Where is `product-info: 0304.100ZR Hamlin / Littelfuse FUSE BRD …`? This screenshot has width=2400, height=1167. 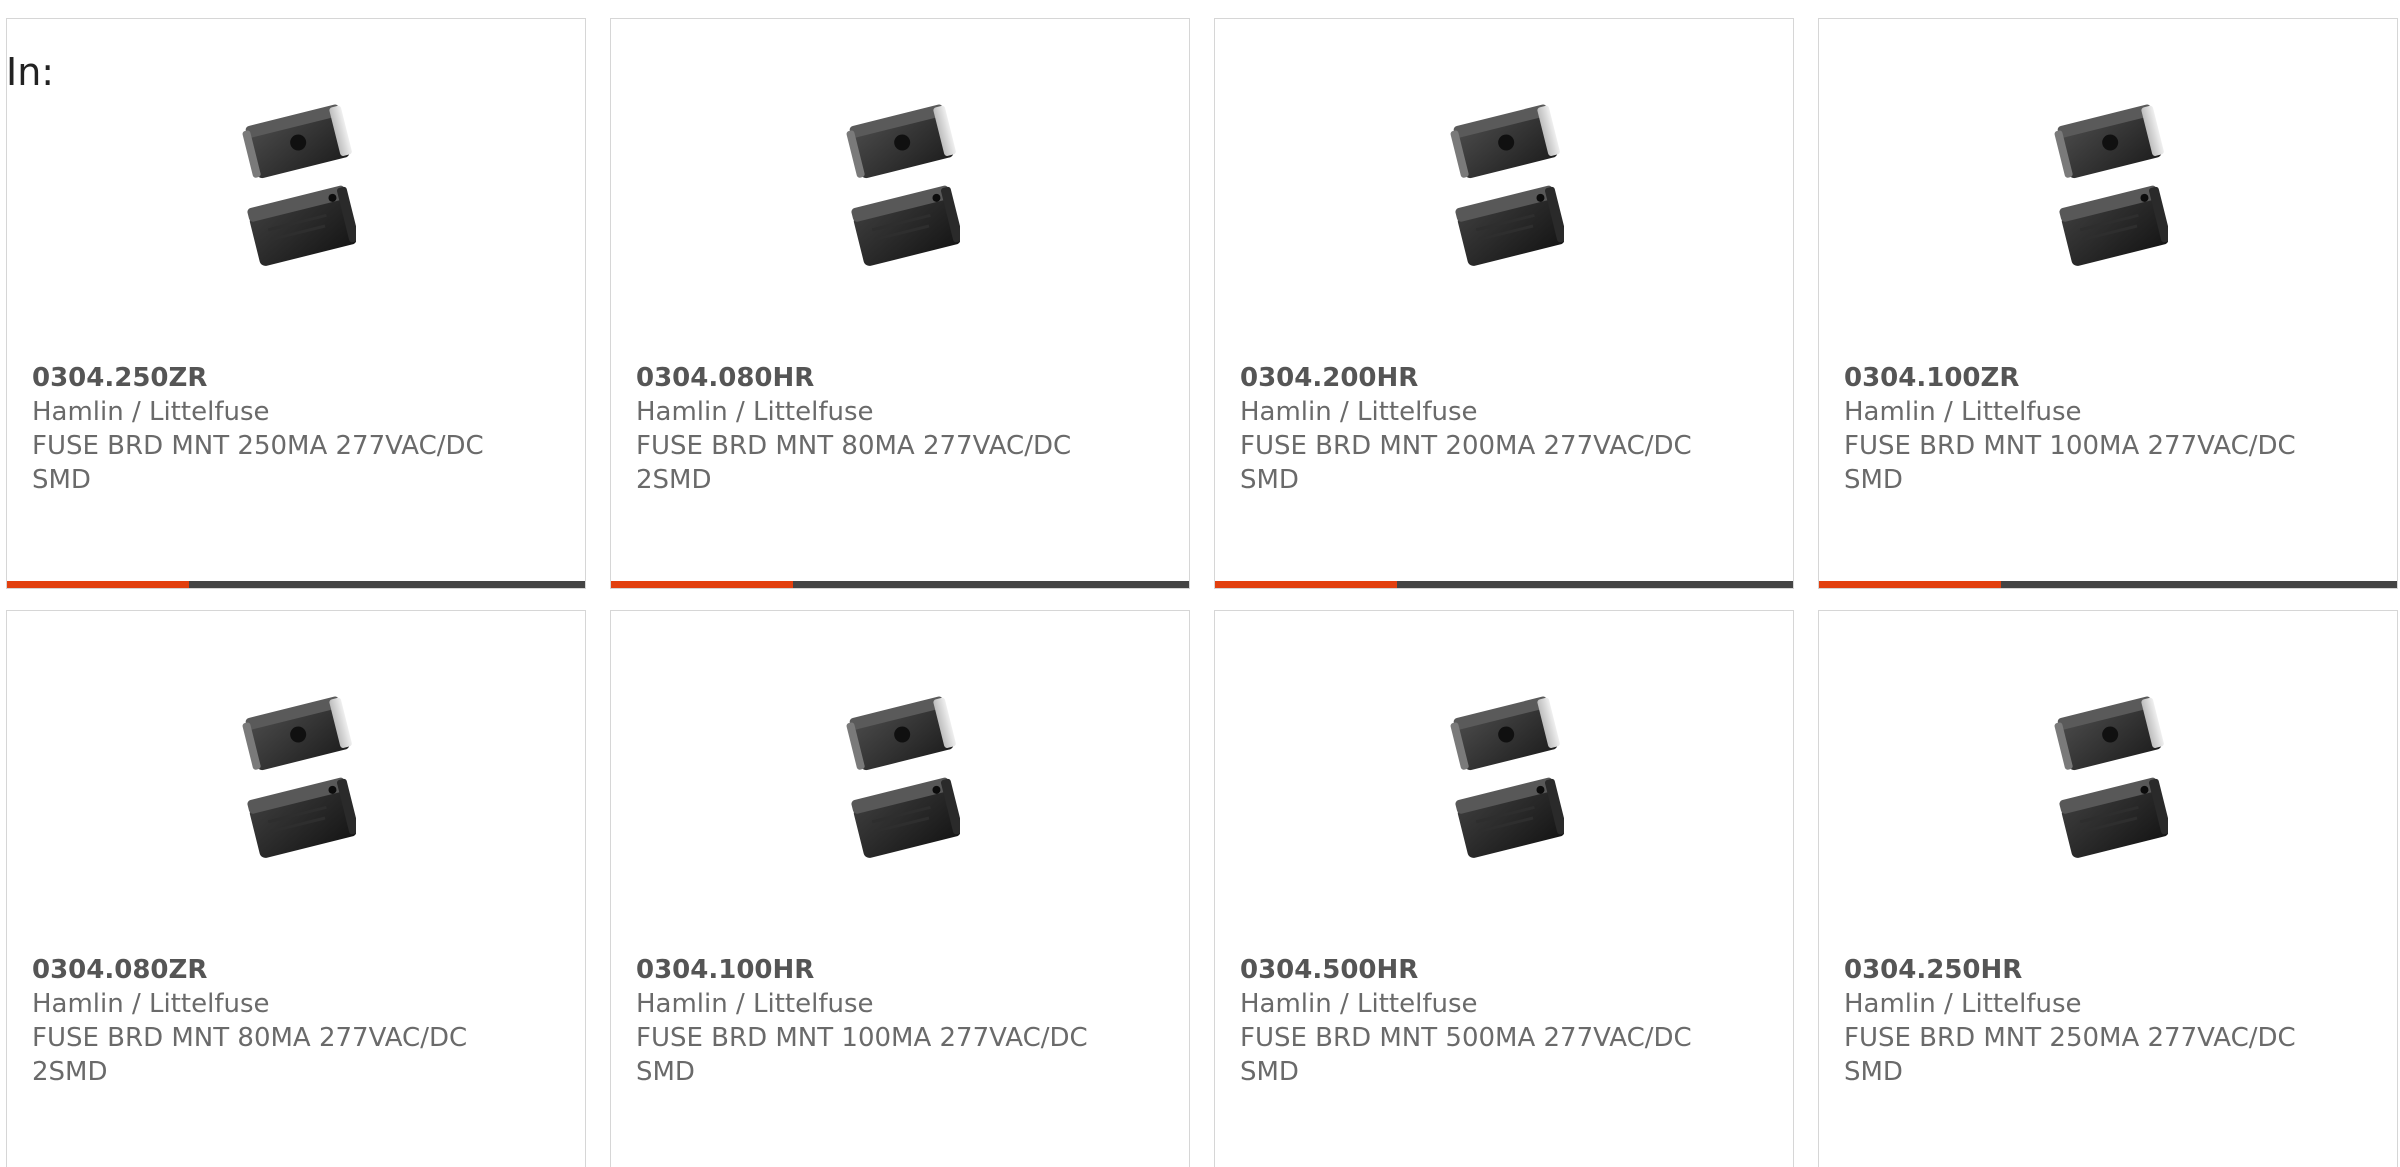
product-info: 0304.100ZR Hamlin / Littelfuse FUSE BRD … is located at coordinates (2108, 429).